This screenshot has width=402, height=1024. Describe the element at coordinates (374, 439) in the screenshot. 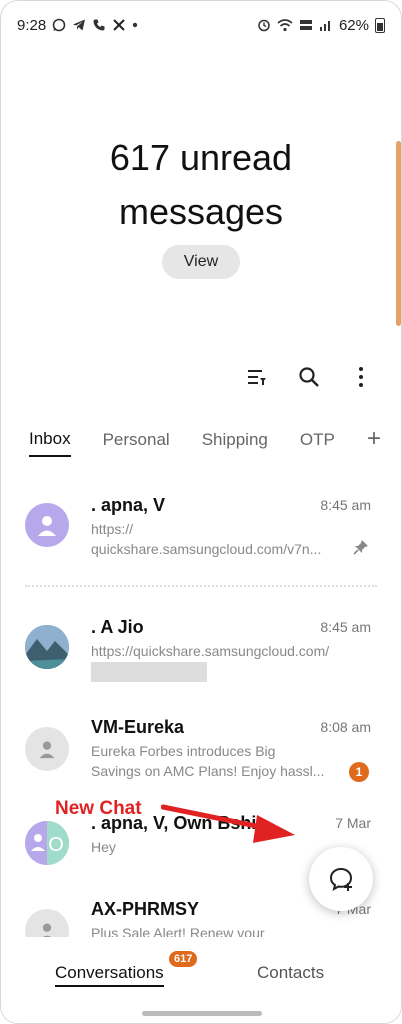

I see `add-category-button: +` at that location.